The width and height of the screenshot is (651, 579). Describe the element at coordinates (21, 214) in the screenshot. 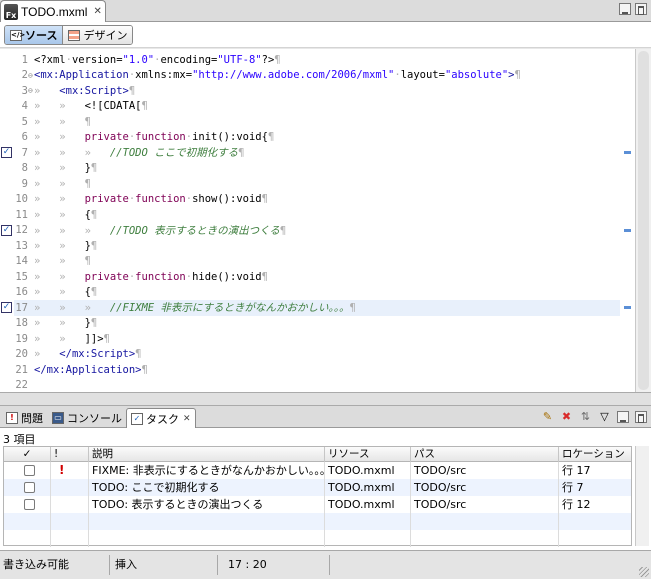

I see `line-number: 11` at that location.